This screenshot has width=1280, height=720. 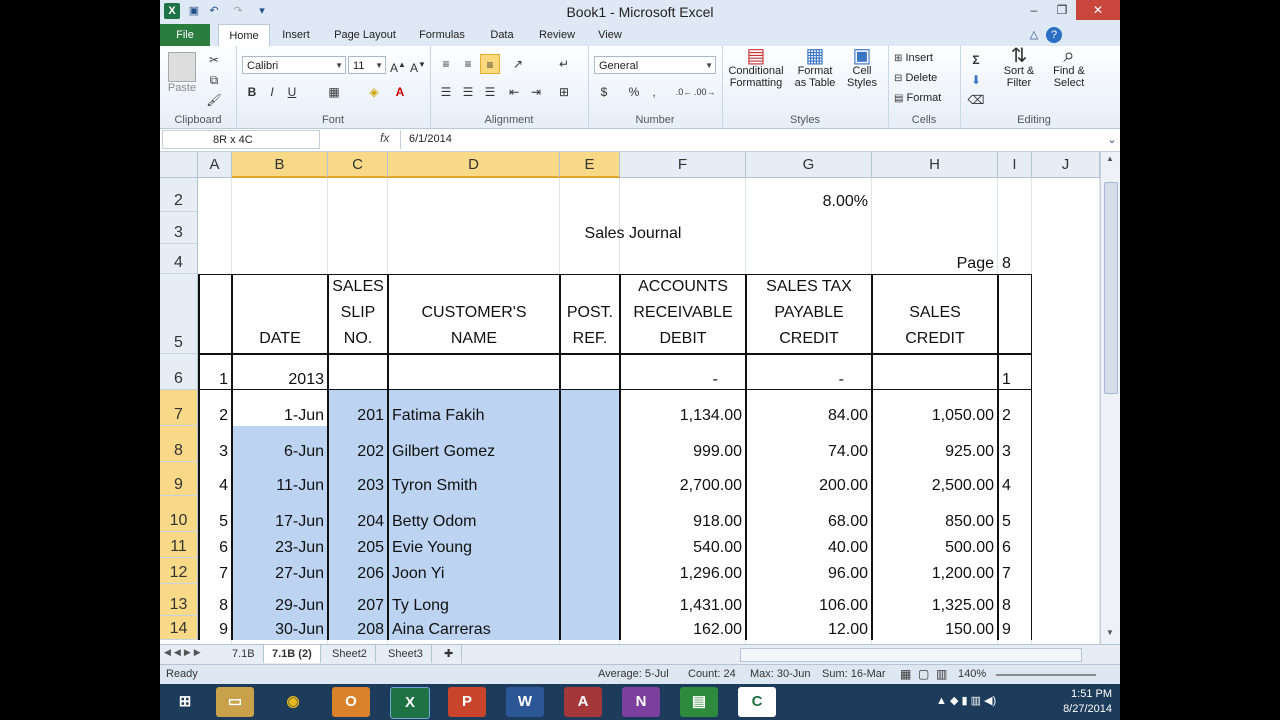 What do you see at coordinates (215, 444) in the screenshot?
I see `entry-a-cell: 3` at bounding box center [215, 444].